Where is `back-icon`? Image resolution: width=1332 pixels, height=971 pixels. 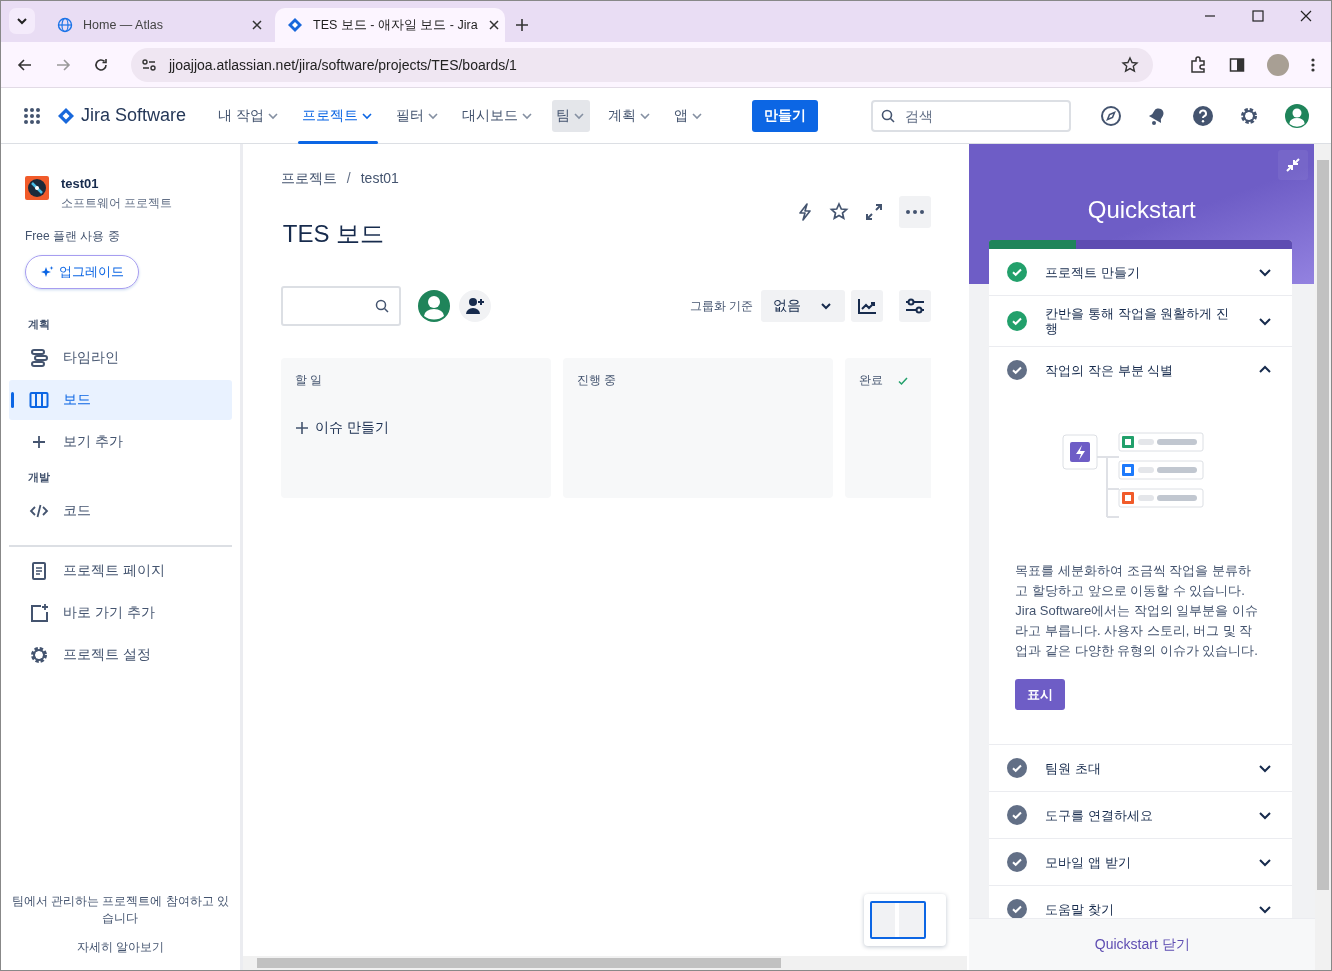 back-icon is located at coordinates (25, 64).